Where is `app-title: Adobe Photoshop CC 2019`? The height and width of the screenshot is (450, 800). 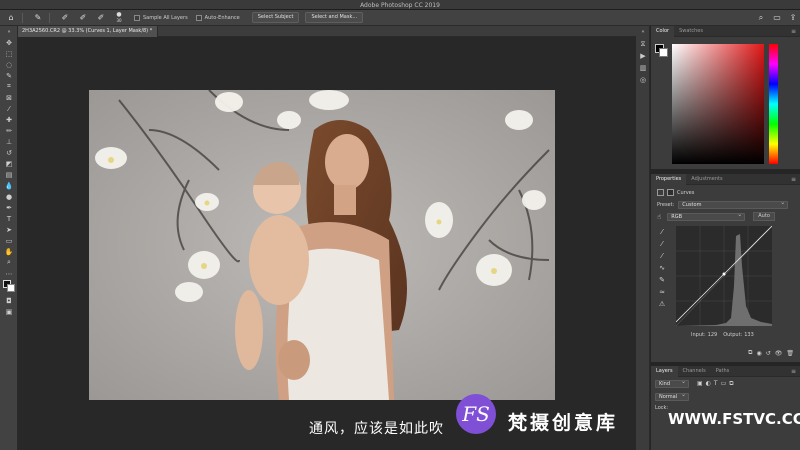 app-title: Adobe Photoshop CC 2019 is located at coordinates (400, 5).